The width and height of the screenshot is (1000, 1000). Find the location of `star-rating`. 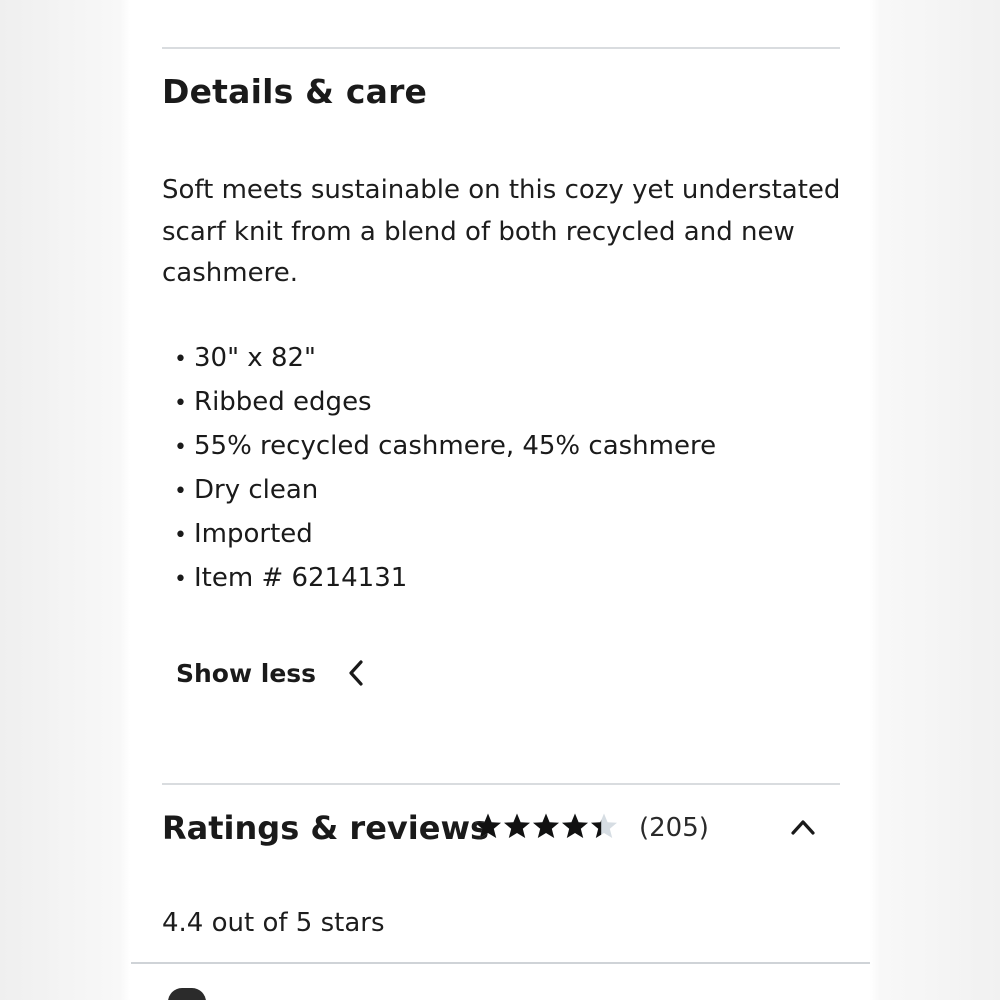

star-rating is located at coordinates (546, 826).